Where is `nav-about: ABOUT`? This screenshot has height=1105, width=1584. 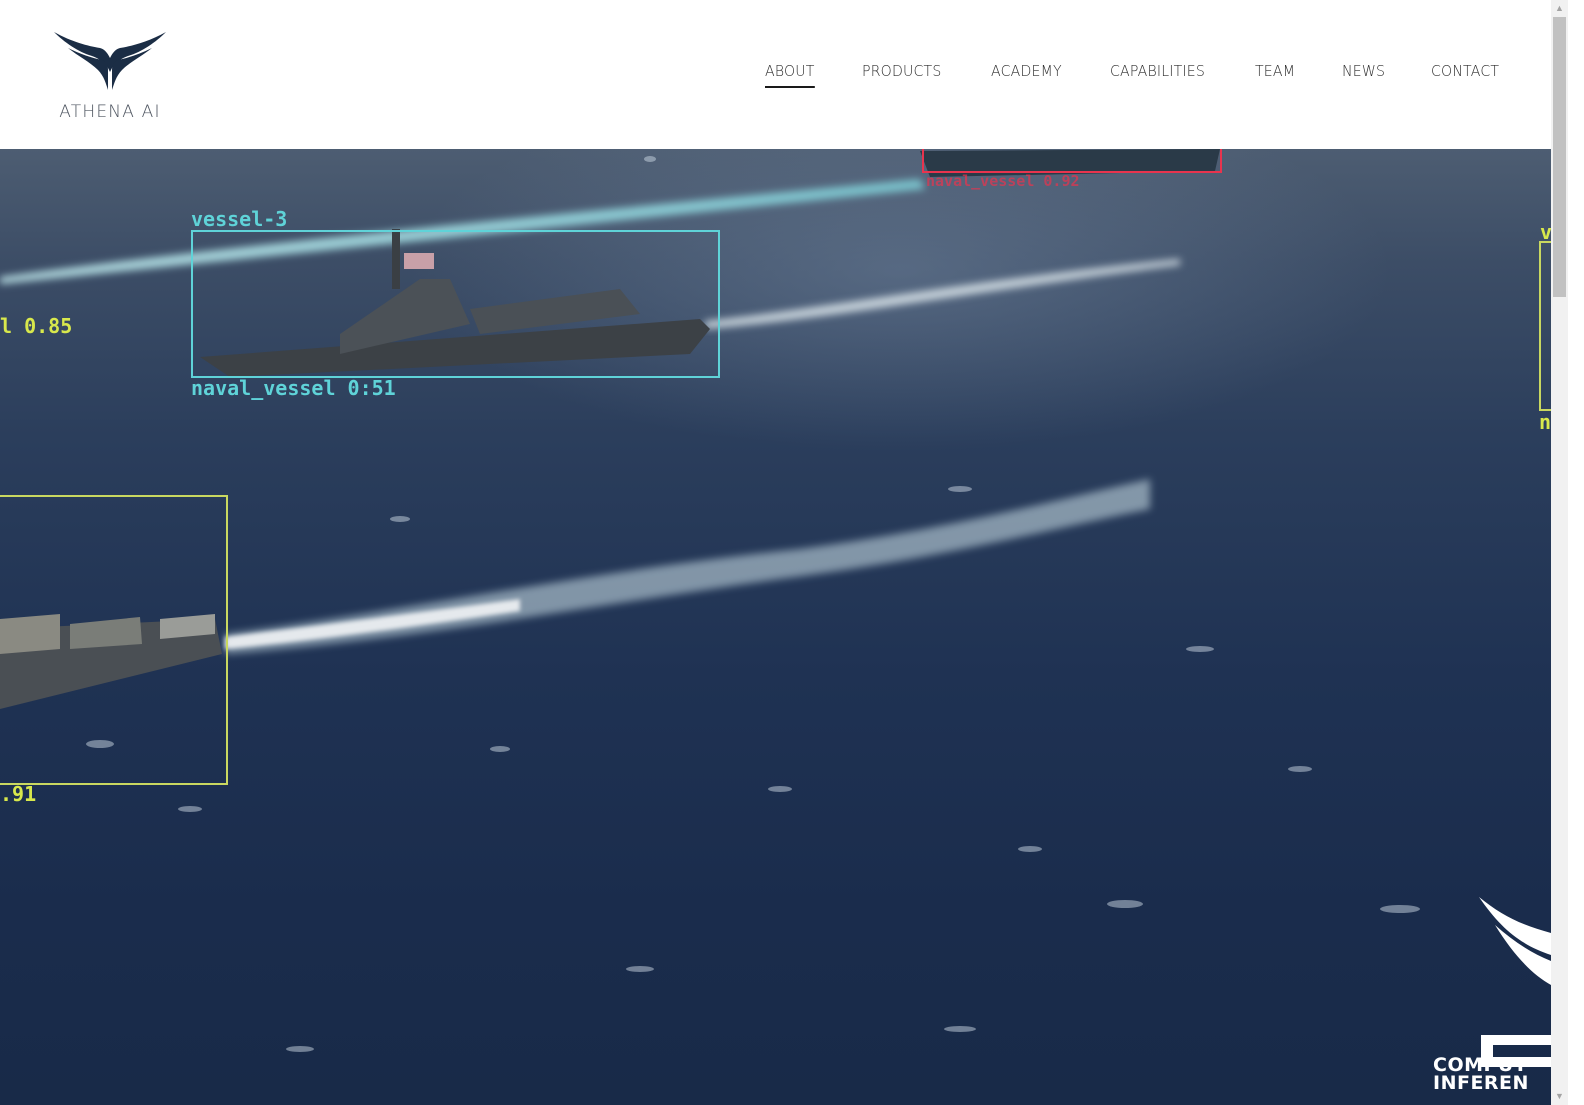
nav-about: ABOUT is located at coordinates (790, 75).